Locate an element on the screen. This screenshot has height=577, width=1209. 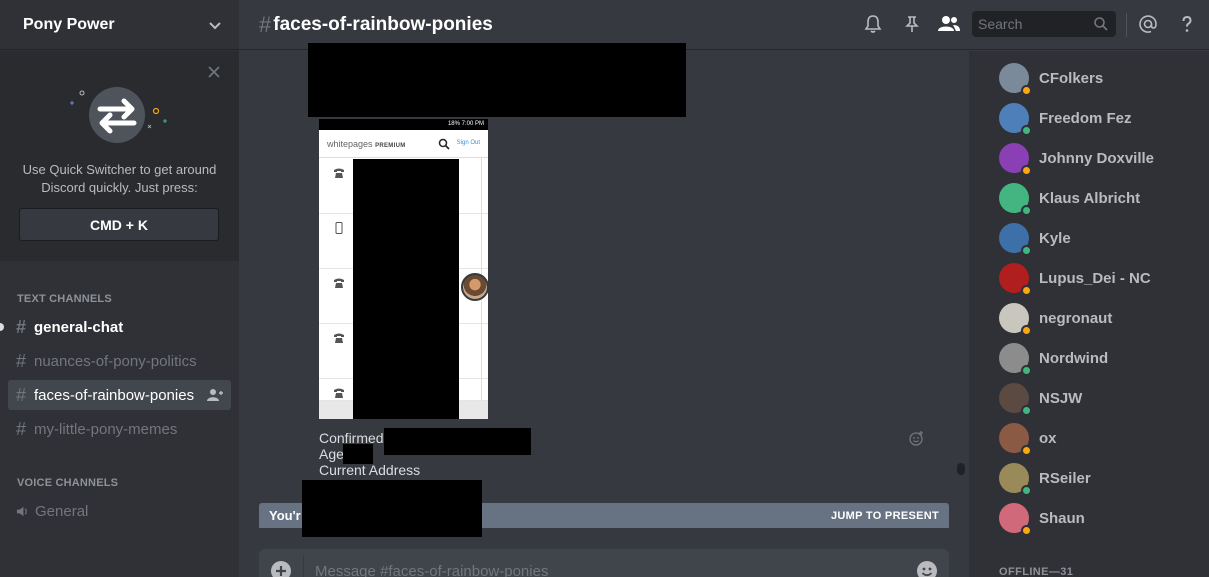
member-item: negronaut is located at coordinates (1056, 319).